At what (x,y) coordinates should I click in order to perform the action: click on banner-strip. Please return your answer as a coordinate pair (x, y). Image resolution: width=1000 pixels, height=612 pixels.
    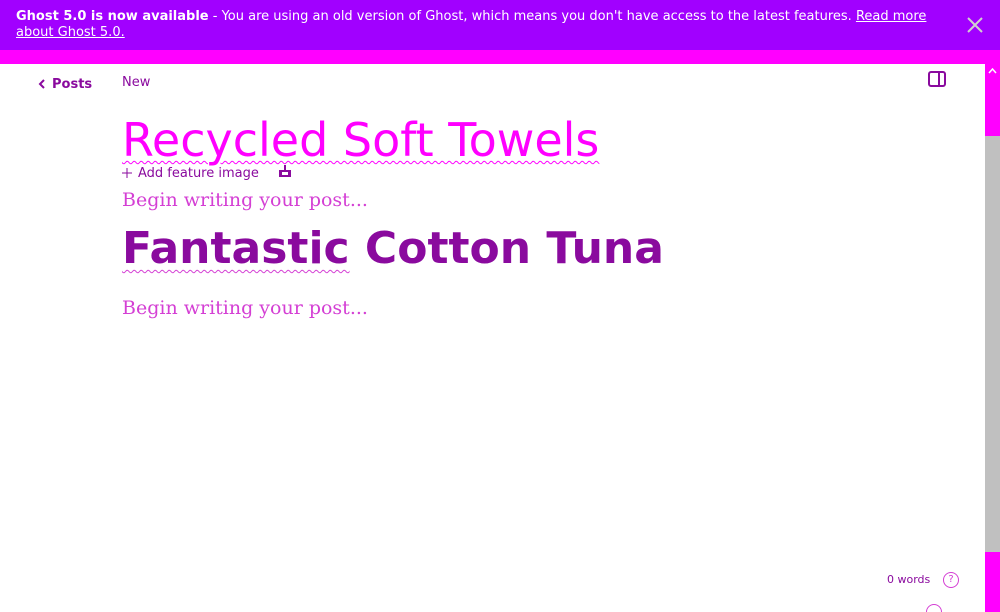
    Looking at the image, I should click on (500, 57).